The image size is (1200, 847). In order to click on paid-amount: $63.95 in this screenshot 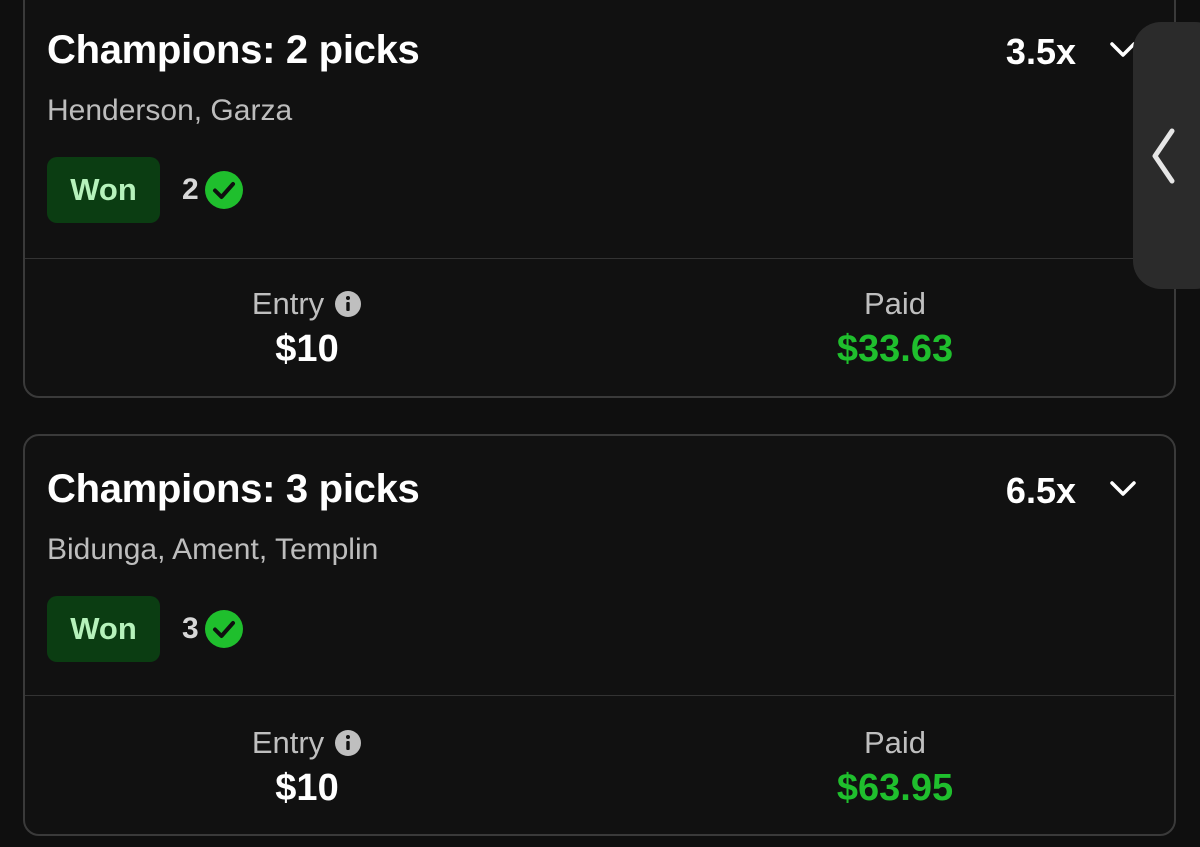, I will do `click(895, 788)`.